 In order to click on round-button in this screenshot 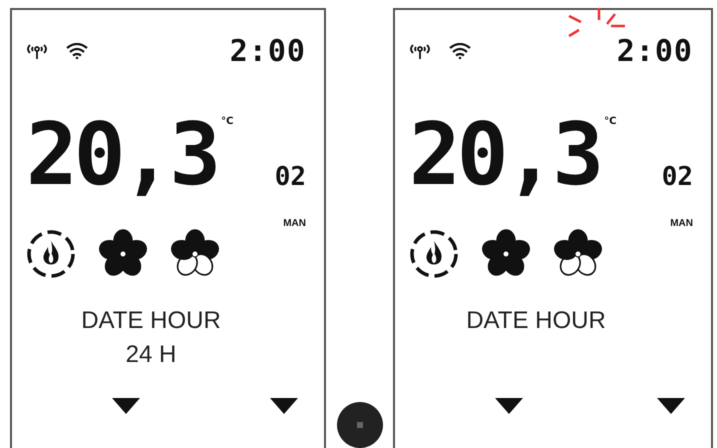, I will do `click(359, 425)`.